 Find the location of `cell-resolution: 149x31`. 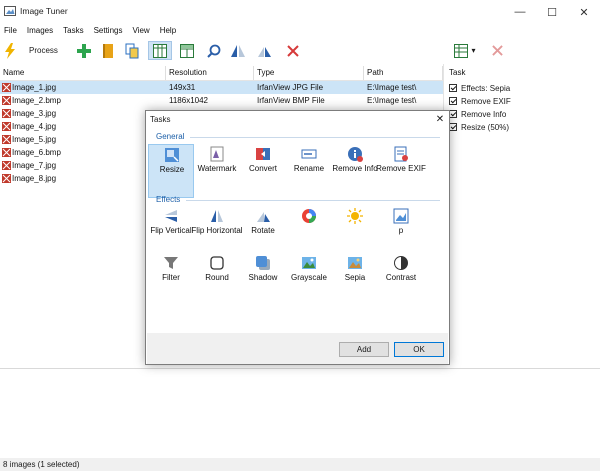

cell-resolution: 149x31 is located at coordinates (182, 87).